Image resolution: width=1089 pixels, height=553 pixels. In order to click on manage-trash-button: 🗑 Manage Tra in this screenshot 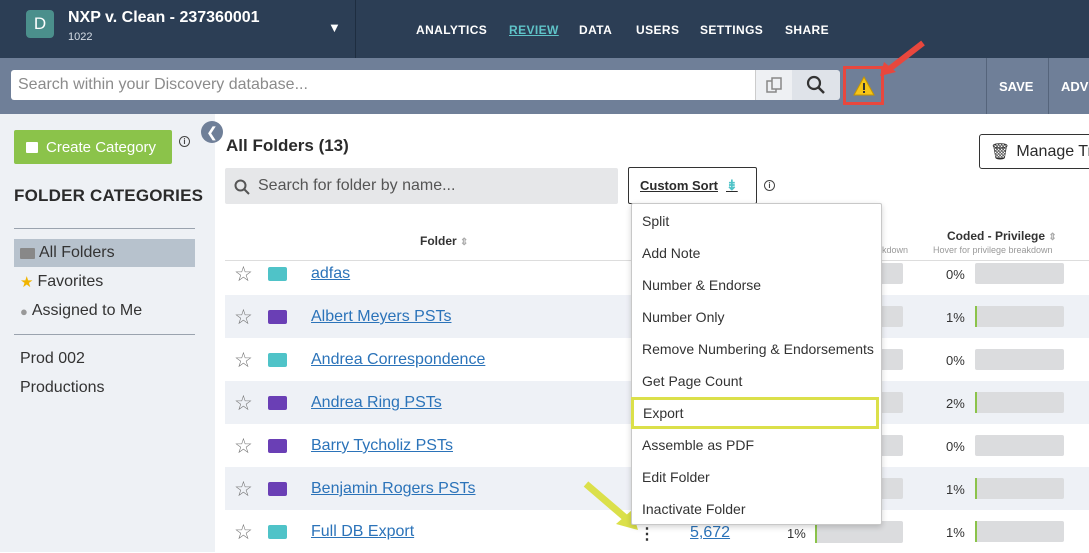, I will do `click(1034, 151)`.